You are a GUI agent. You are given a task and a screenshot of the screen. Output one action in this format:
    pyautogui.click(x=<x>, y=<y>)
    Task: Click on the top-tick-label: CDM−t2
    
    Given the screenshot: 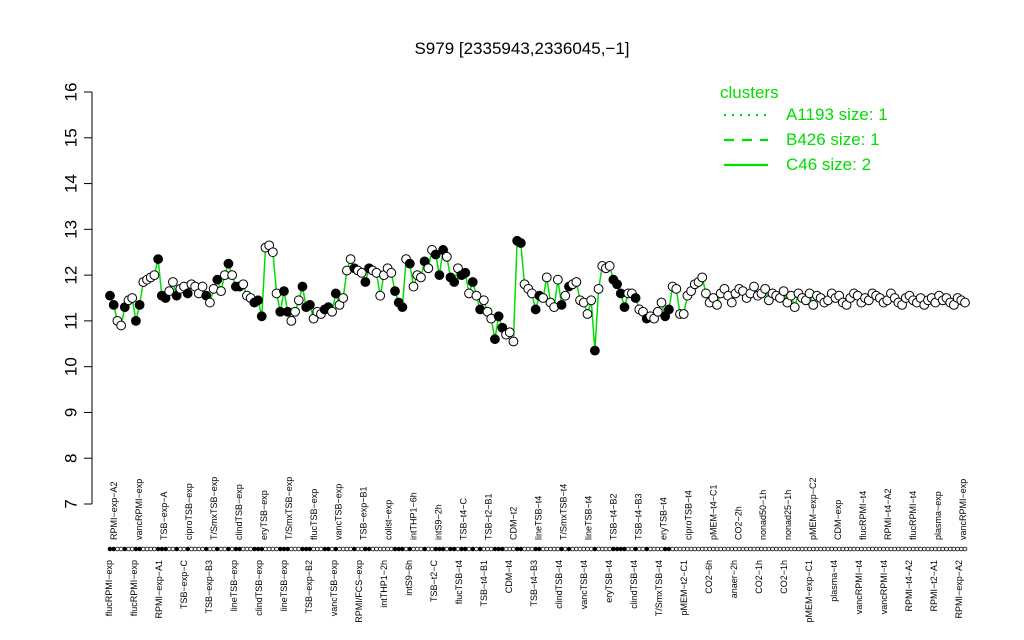 What is the action you would take?
    pyautogui.click(x=514, y=523)
    